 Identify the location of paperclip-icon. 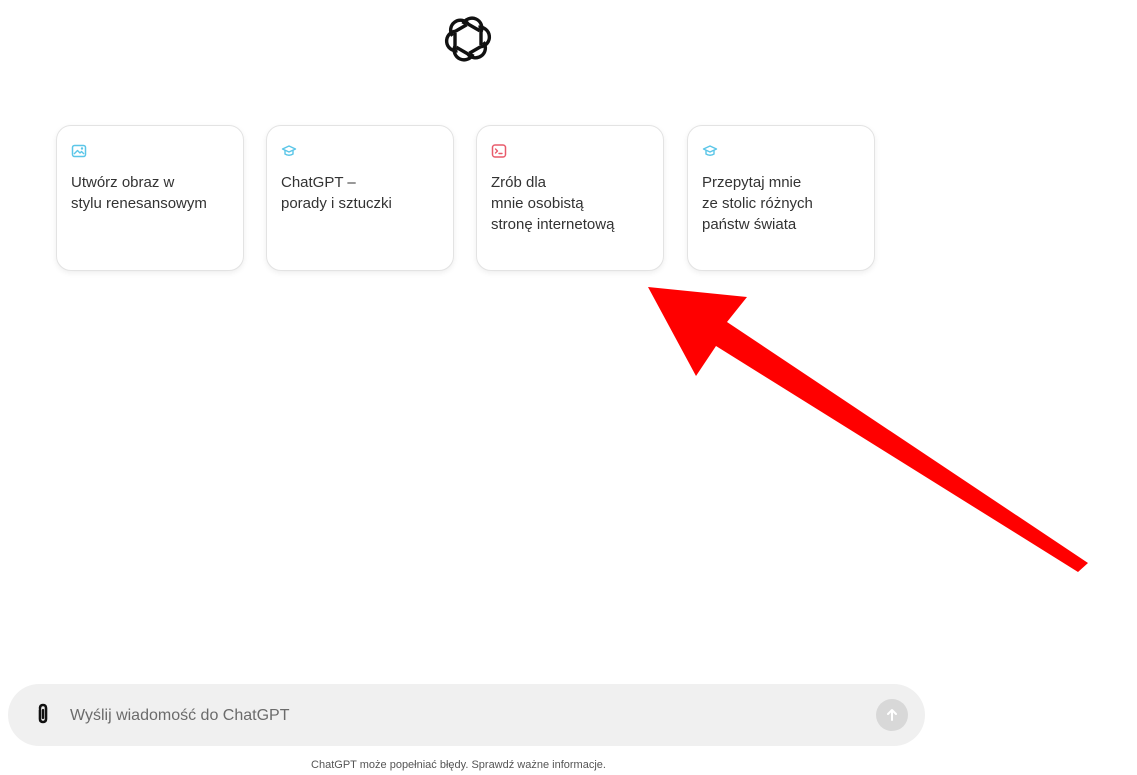
(43, 715).